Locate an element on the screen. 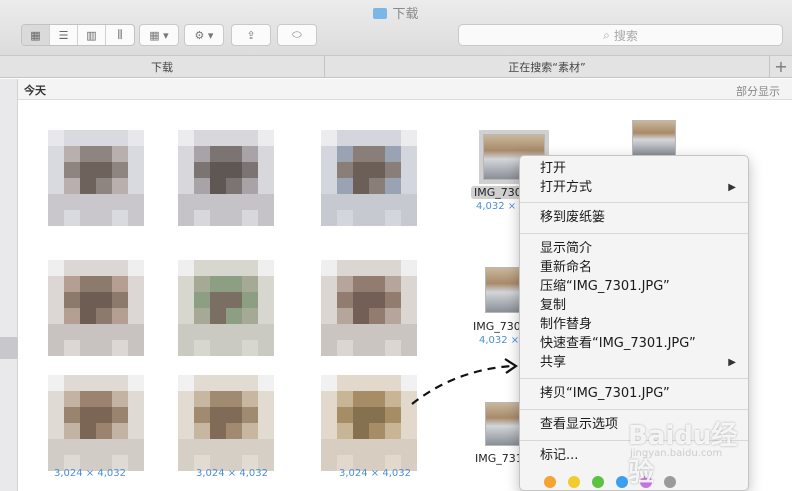  image-thumbnail is located at coordinates (369, 308).